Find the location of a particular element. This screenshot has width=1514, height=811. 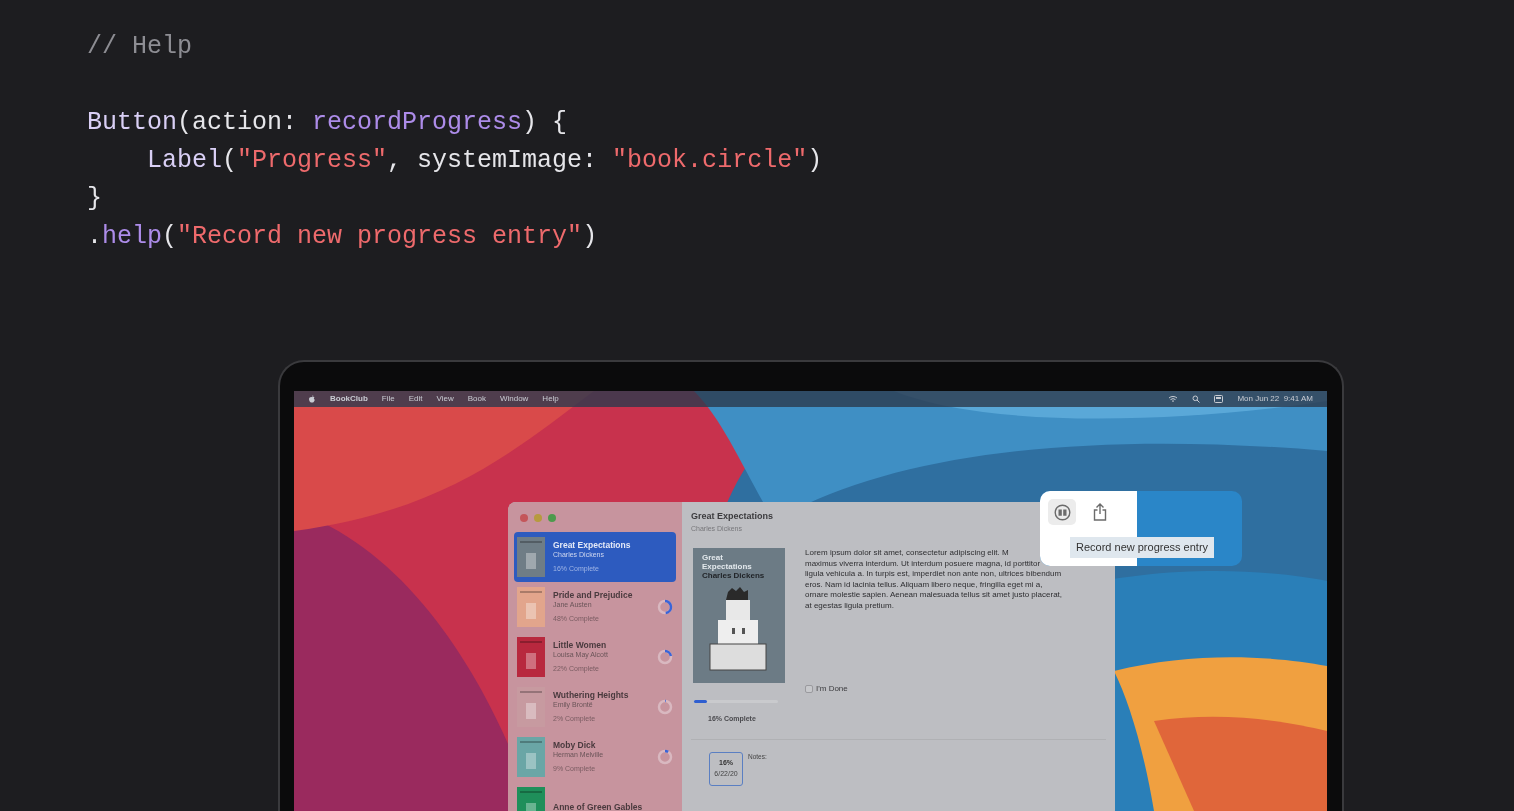

book-title: Anne of Green Gables is located at coordinates (598, 806).